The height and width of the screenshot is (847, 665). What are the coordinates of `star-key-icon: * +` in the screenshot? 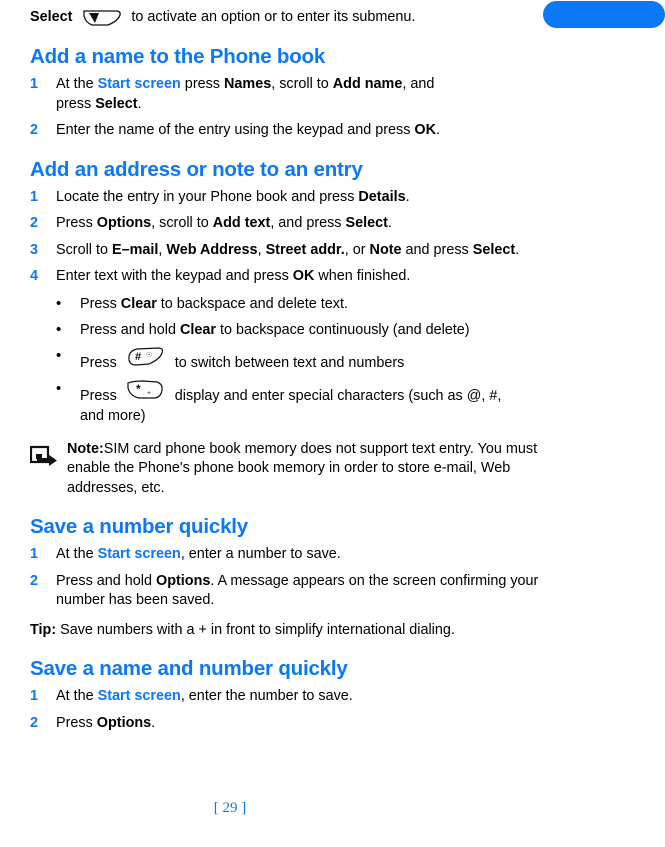 It's located at (146, 389).